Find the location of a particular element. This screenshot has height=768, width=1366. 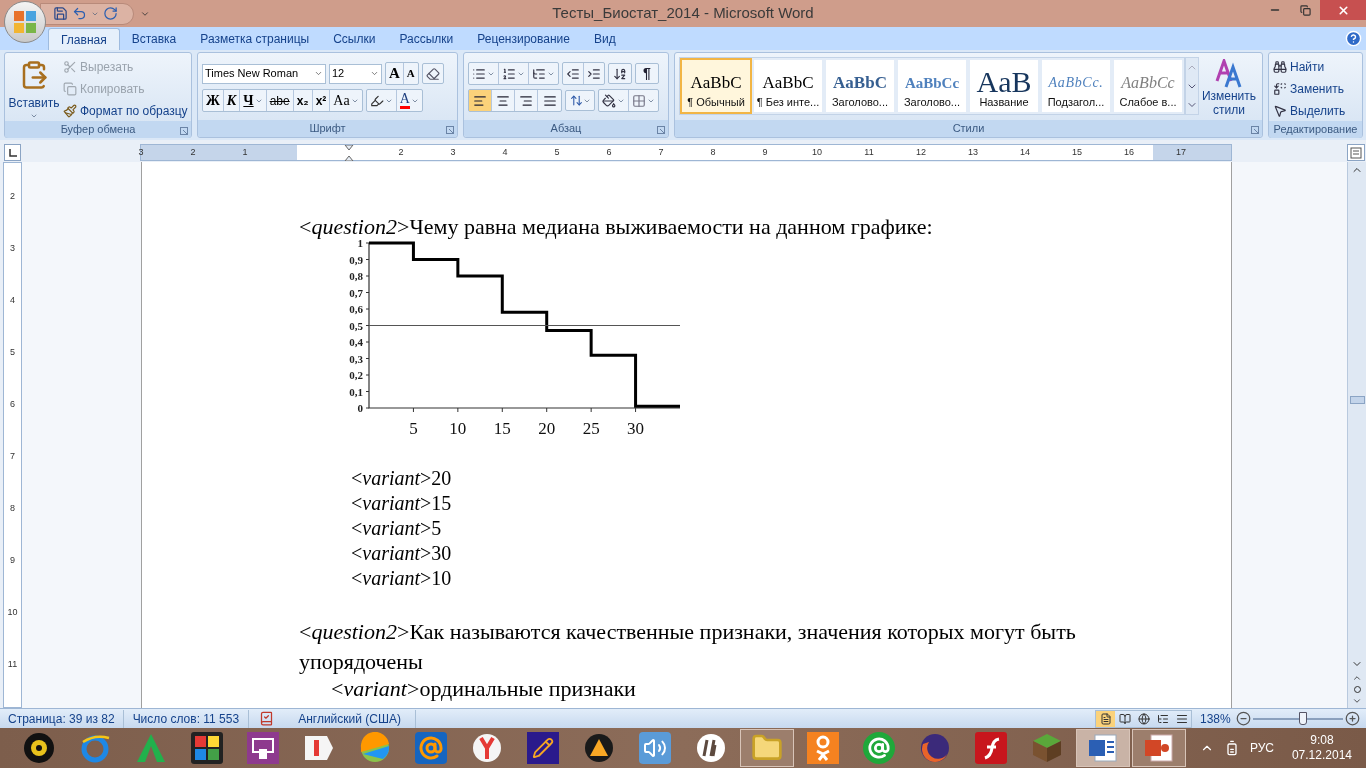

ribbon-tab: Ссылки is located at coordinates (354, 39).